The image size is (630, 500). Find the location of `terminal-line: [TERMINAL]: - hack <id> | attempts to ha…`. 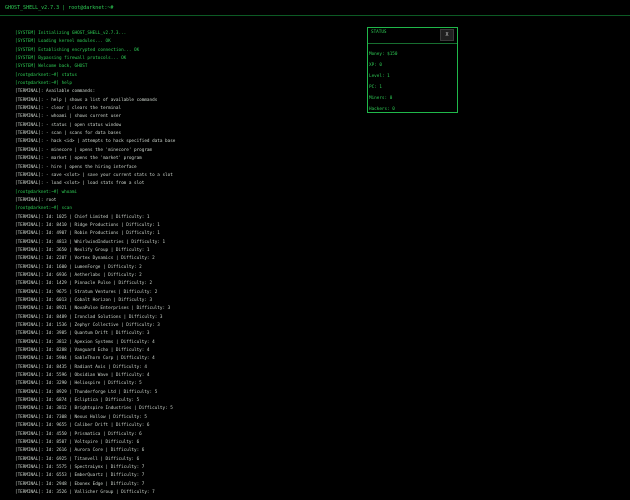

terminal-line: [TERMINAL]: - hack <id> | attempts to ha… is located at coordinates (95, 142).